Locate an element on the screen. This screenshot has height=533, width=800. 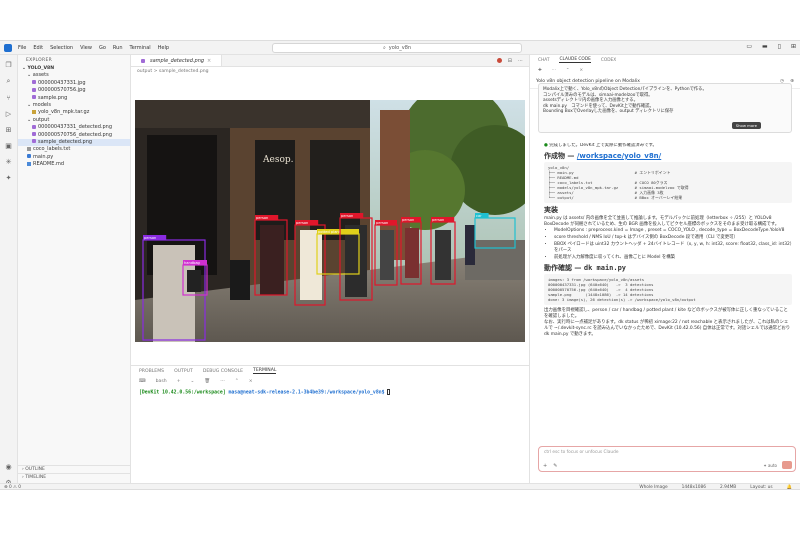
tree-root: ⌄ YOLO_V8N is located at coordinates (74, 68).